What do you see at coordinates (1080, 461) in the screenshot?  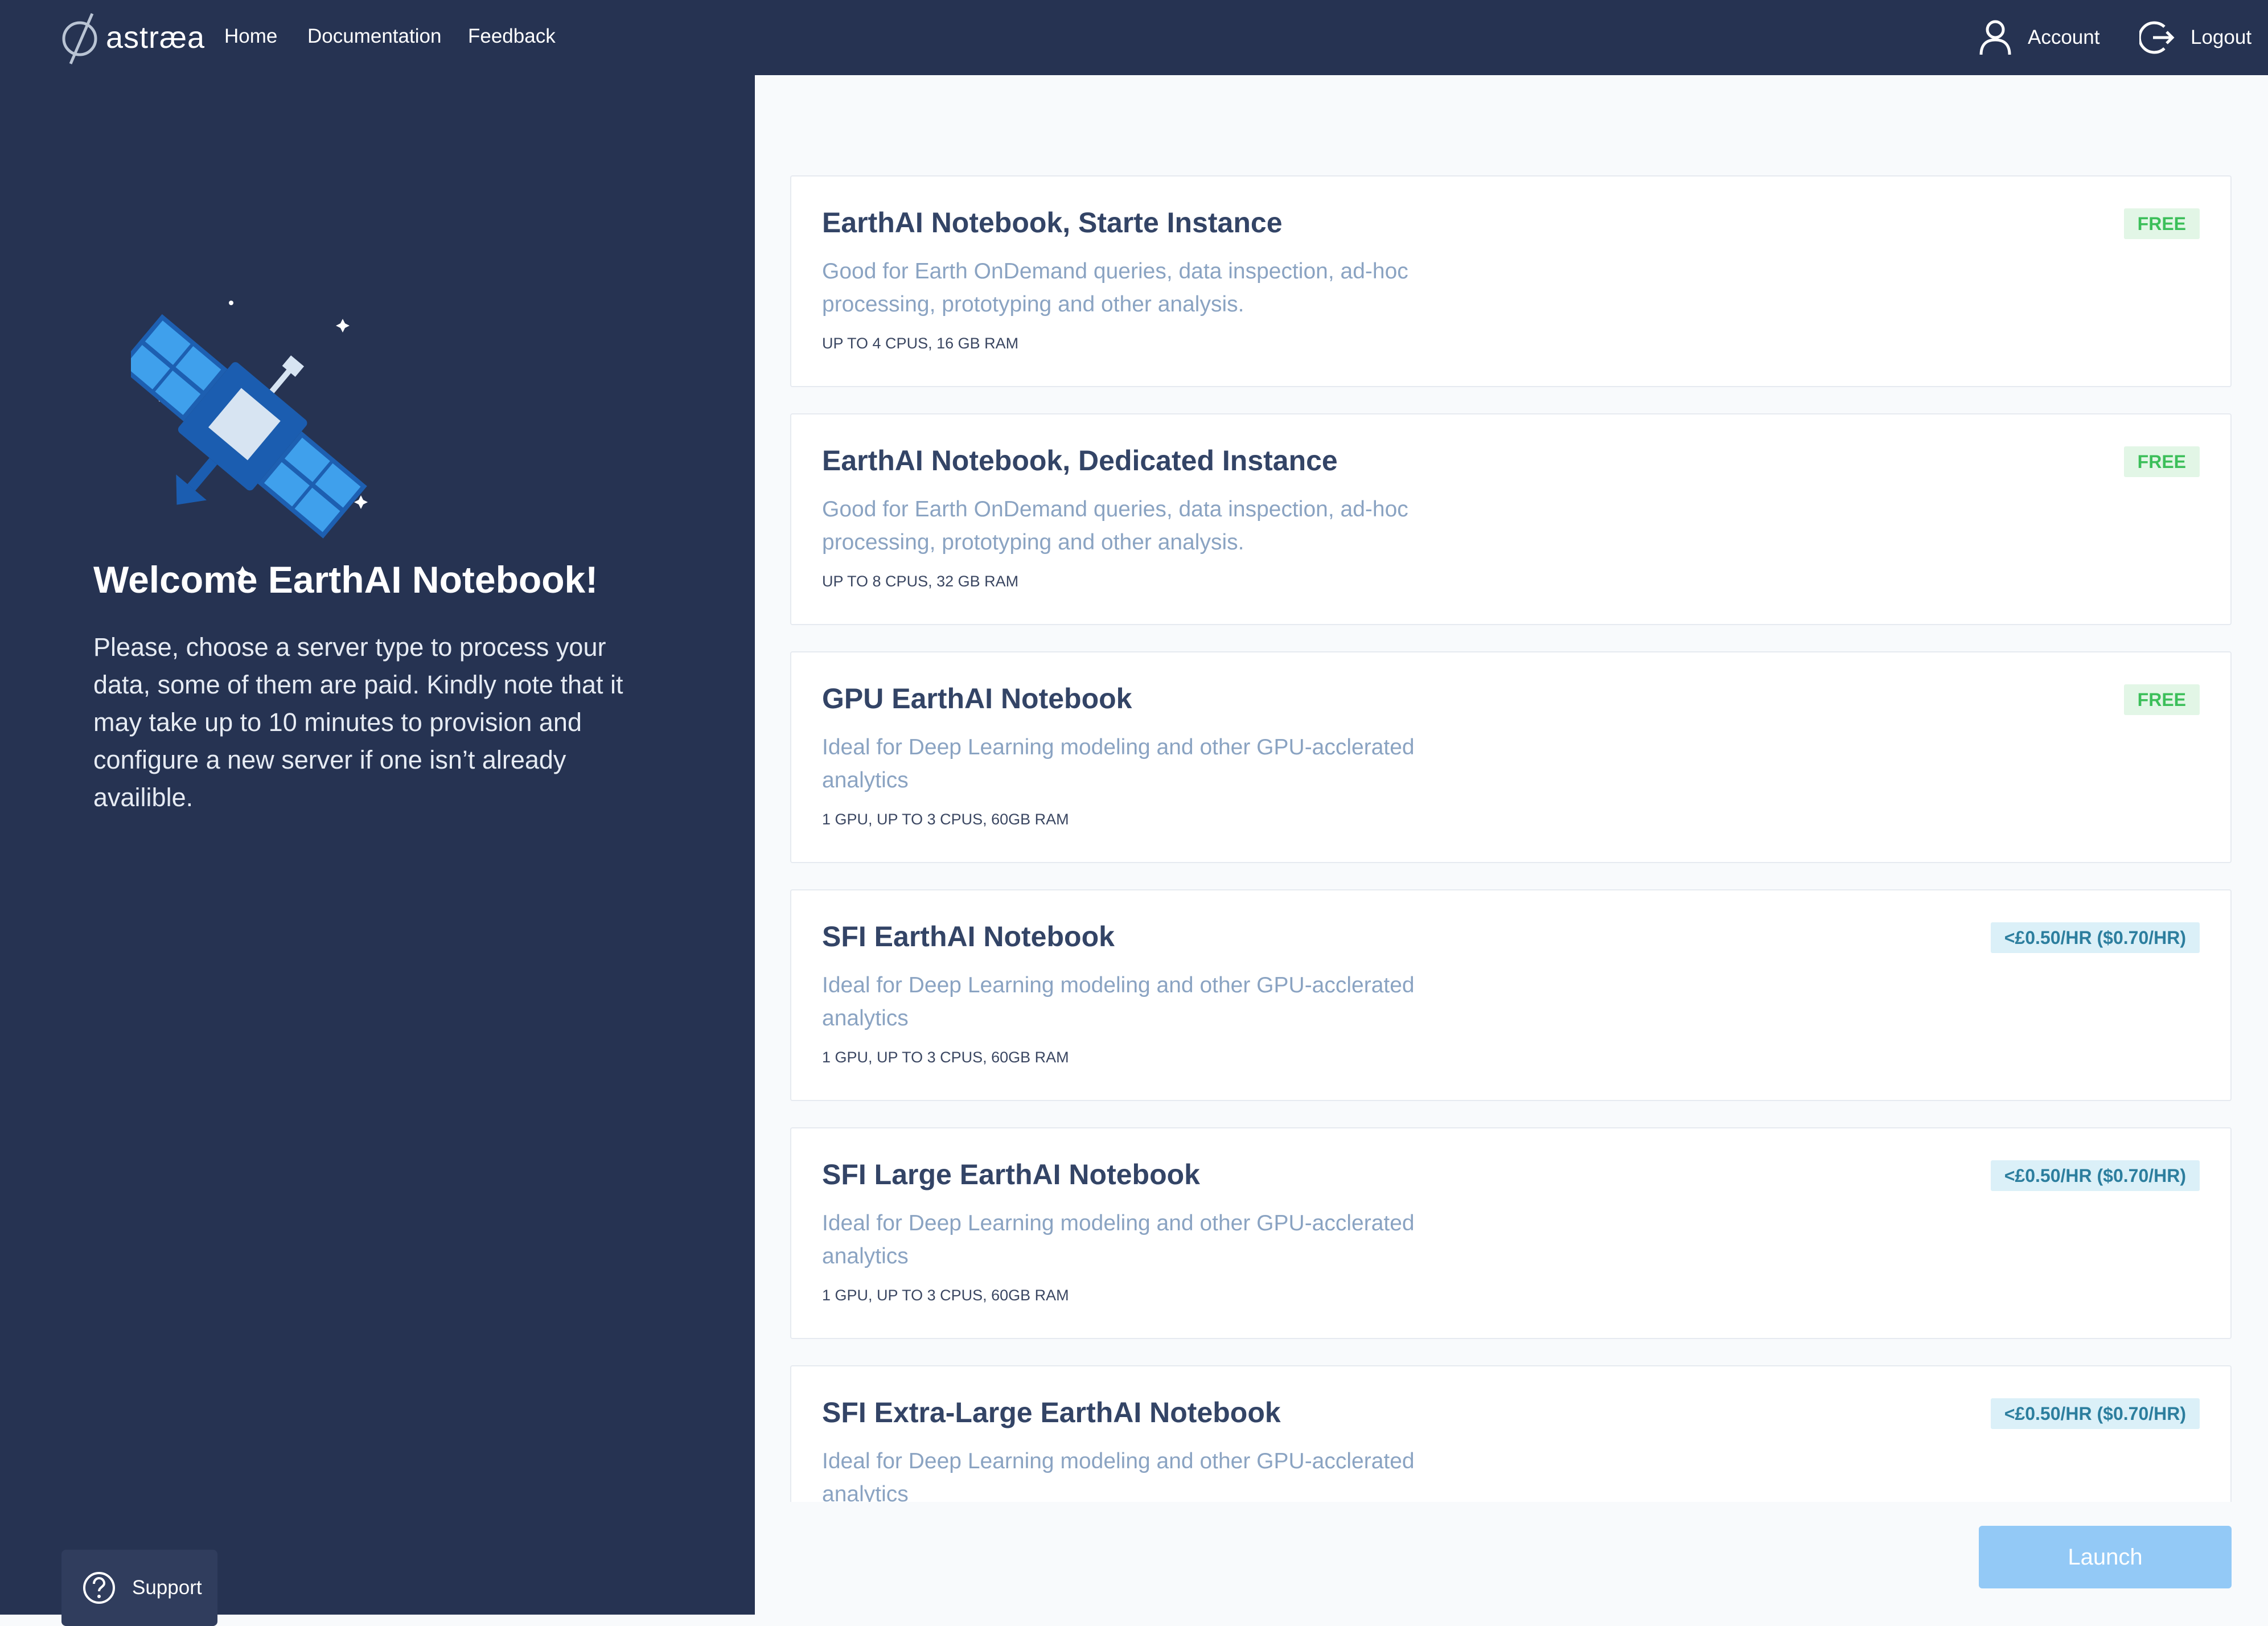 I see `server-title: EarthAI Notebook, Dedicated Instance` at bounding box center [1080, 461].